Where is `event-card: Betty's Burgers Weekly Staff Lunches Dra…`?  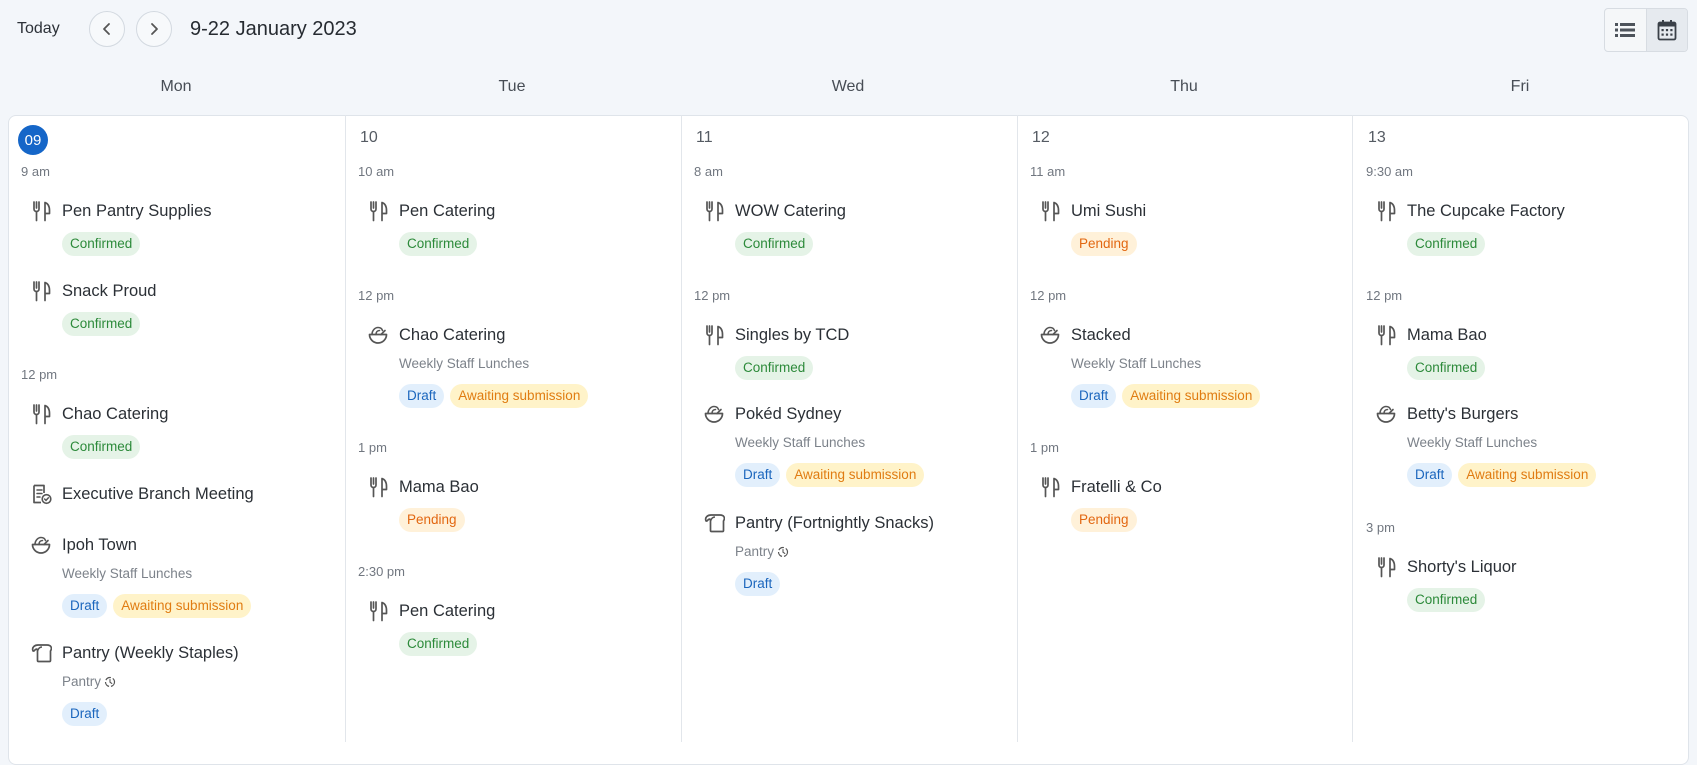 event-card: Betty's Burgers Weekly Staff Lunches Dra… is located at coordinates (1525, 446).